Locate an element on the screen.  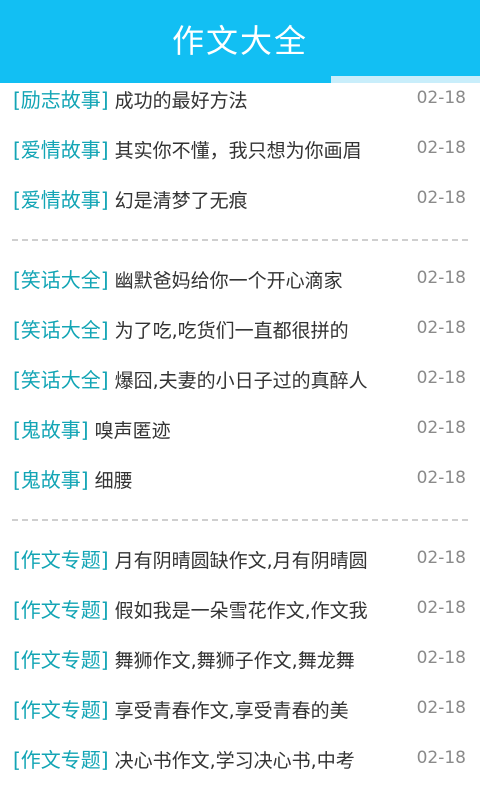
list-item: [爱情故事] 其实你不懂，我只想为你画眉 02-18 is located at coordinates (240, 151).